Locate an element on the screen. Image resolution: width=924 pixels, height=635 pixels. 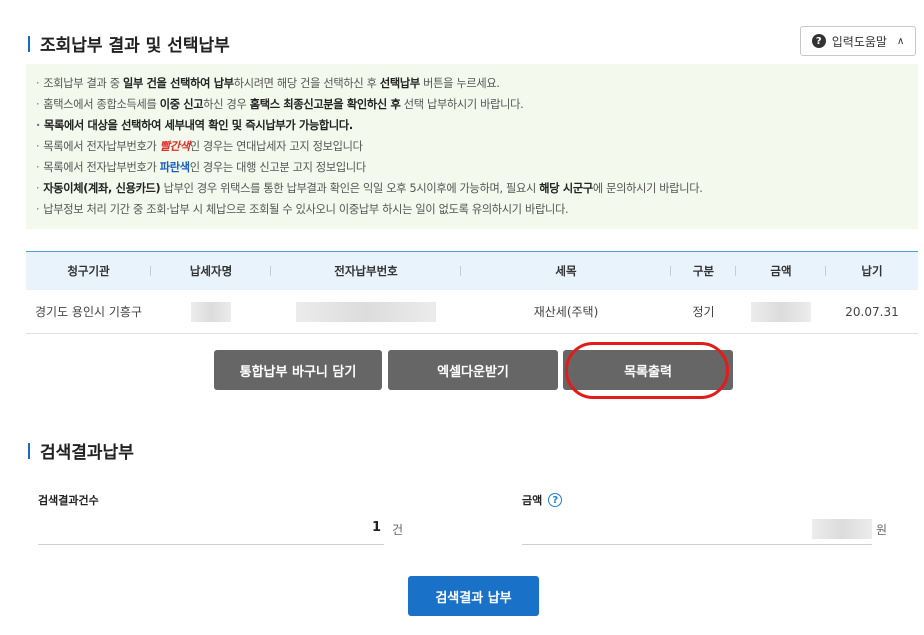
table-header: 청구기관 납세자명 전자납부번호 세목 구분 금액 납기 is located at coordinates (472, 271).